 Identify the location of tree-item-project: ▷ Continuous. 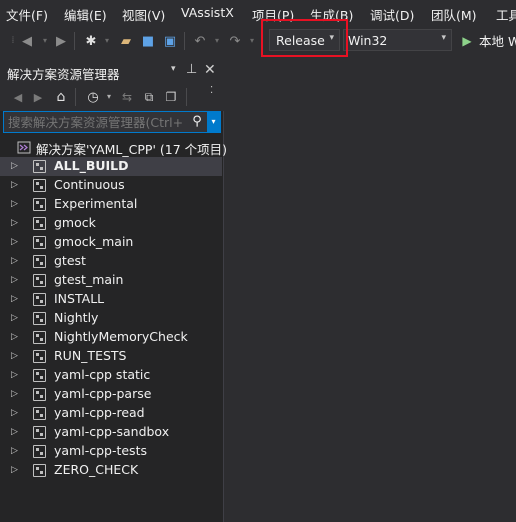
(111, 185).